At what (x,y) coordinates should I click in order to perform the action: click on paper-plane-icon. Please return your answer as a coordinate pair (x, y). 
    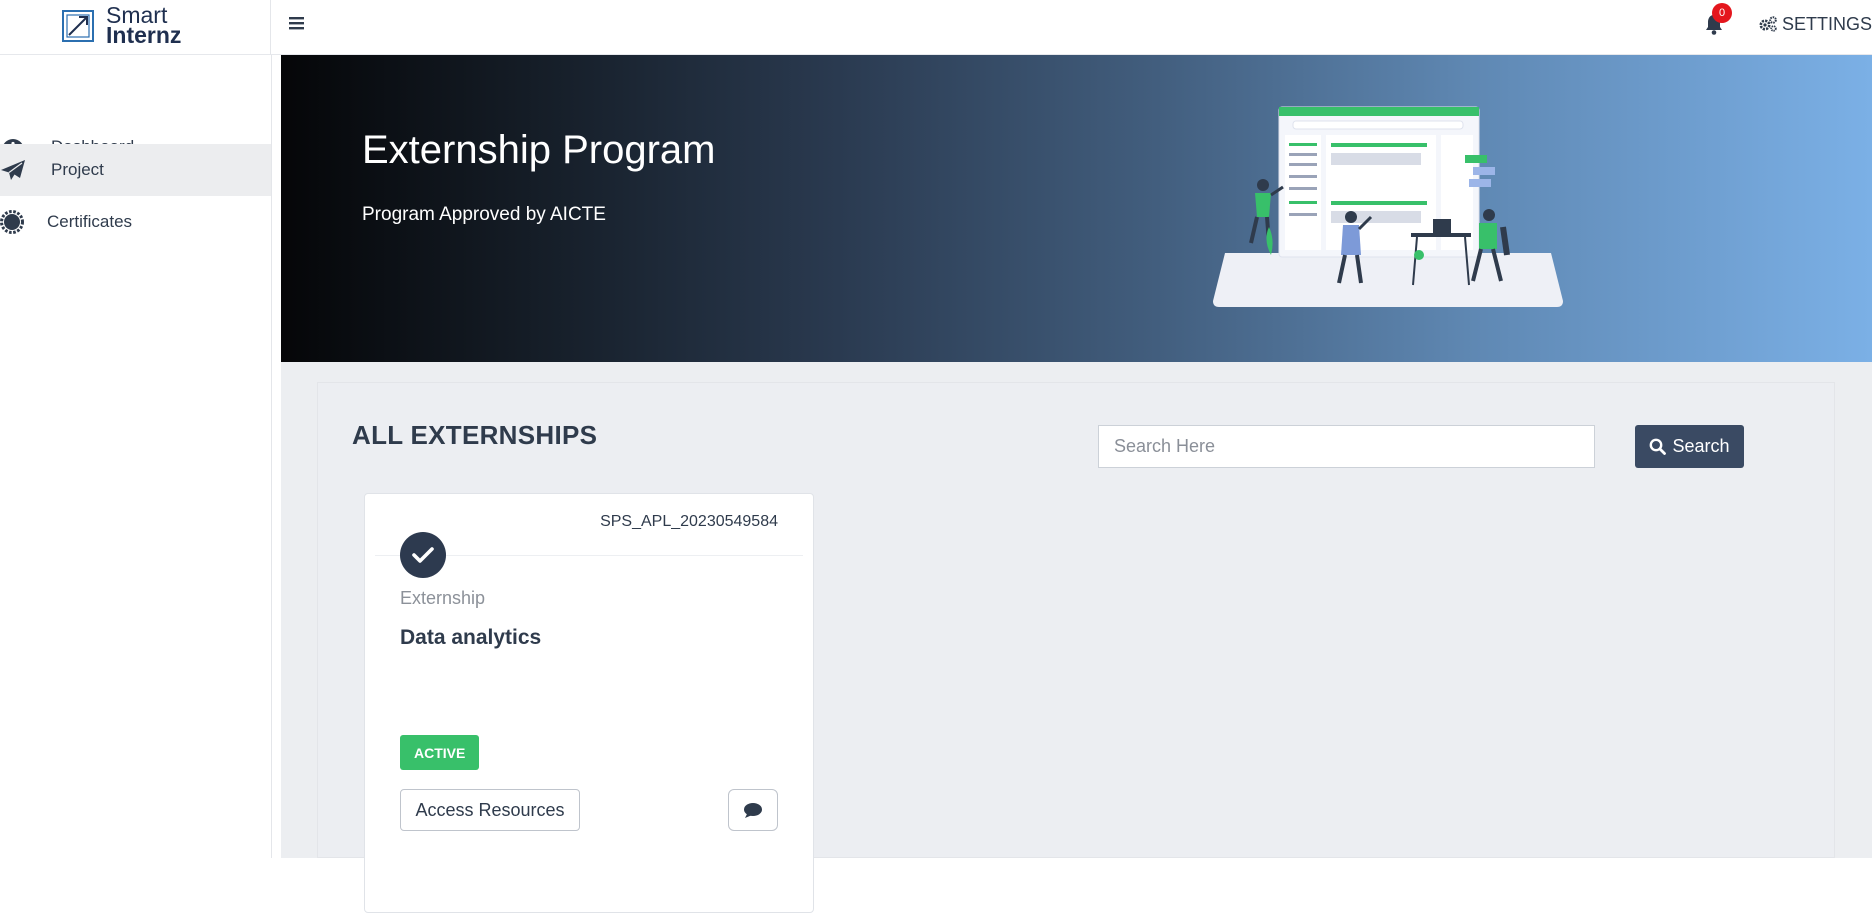
    Looking at the image, I should click on (13, 170).